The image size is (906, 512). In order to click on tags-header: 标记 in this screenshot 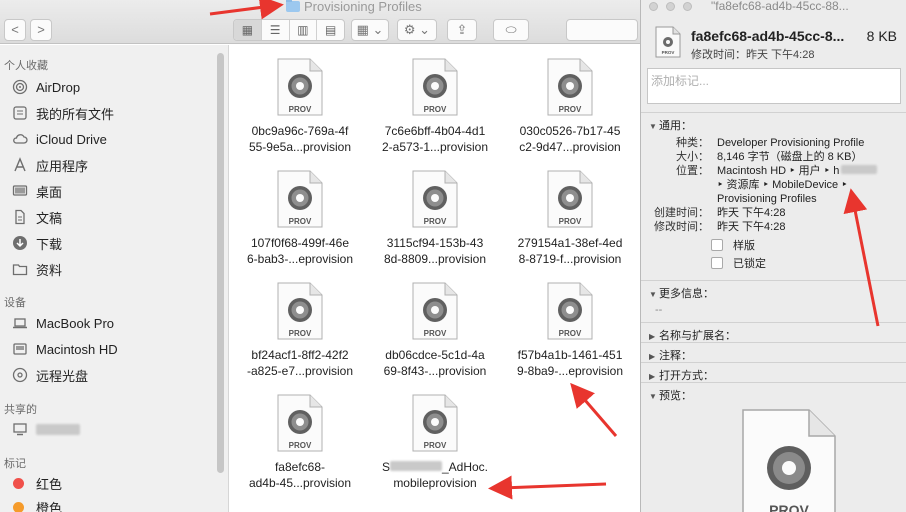, I will do `click(15, 464)`.